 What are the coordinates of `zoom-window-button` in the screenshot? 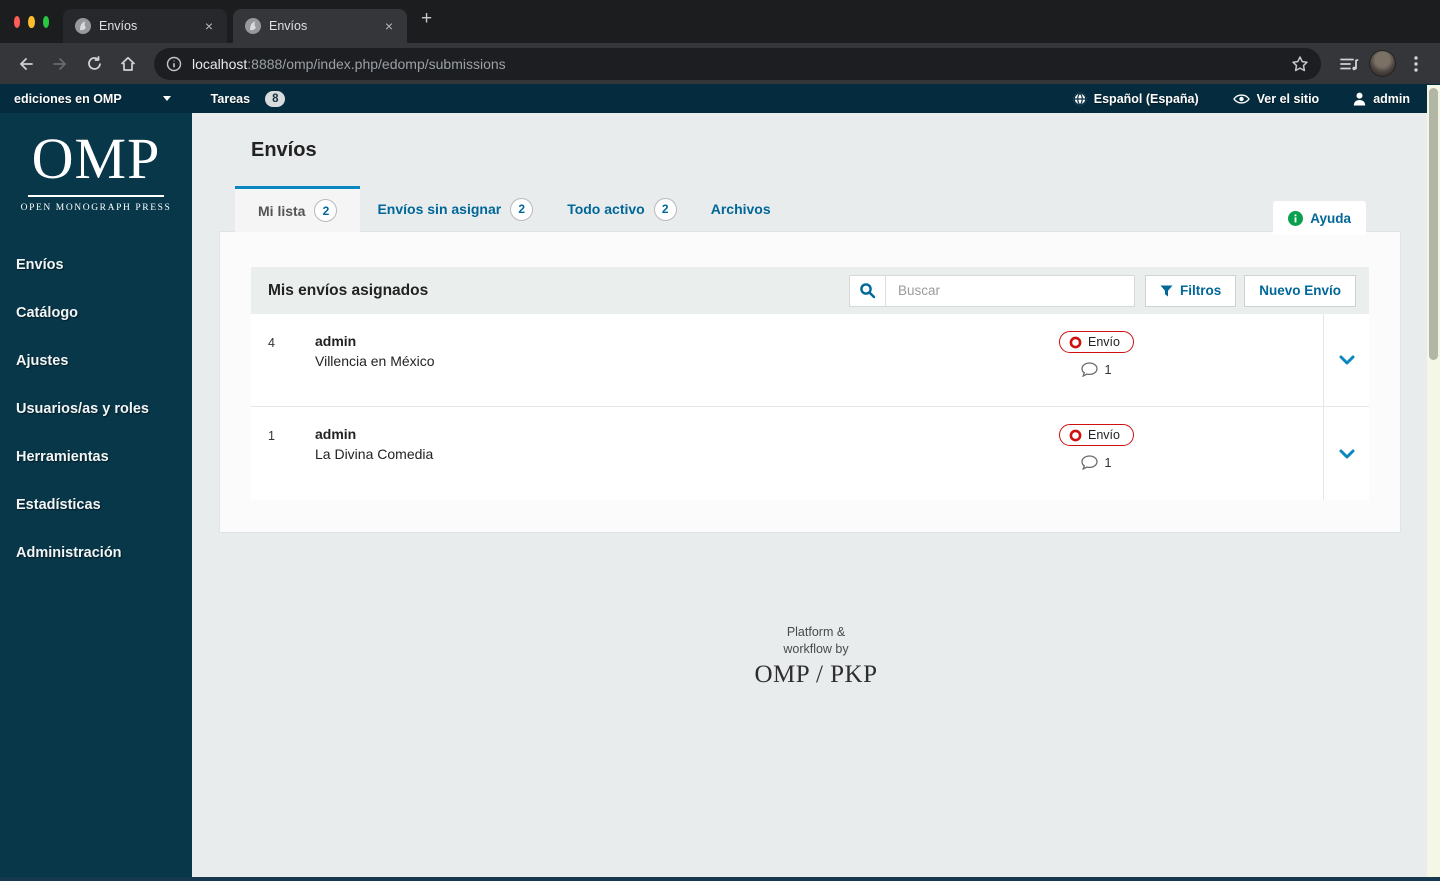 It's located at (45, 21).